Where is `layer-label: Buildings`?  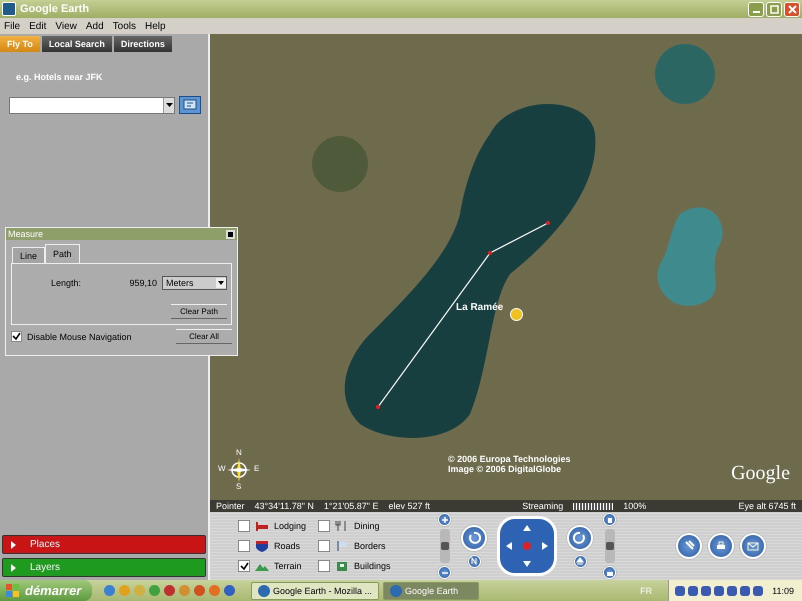
layer-label: Buildings is located at coordinates (372, 566).